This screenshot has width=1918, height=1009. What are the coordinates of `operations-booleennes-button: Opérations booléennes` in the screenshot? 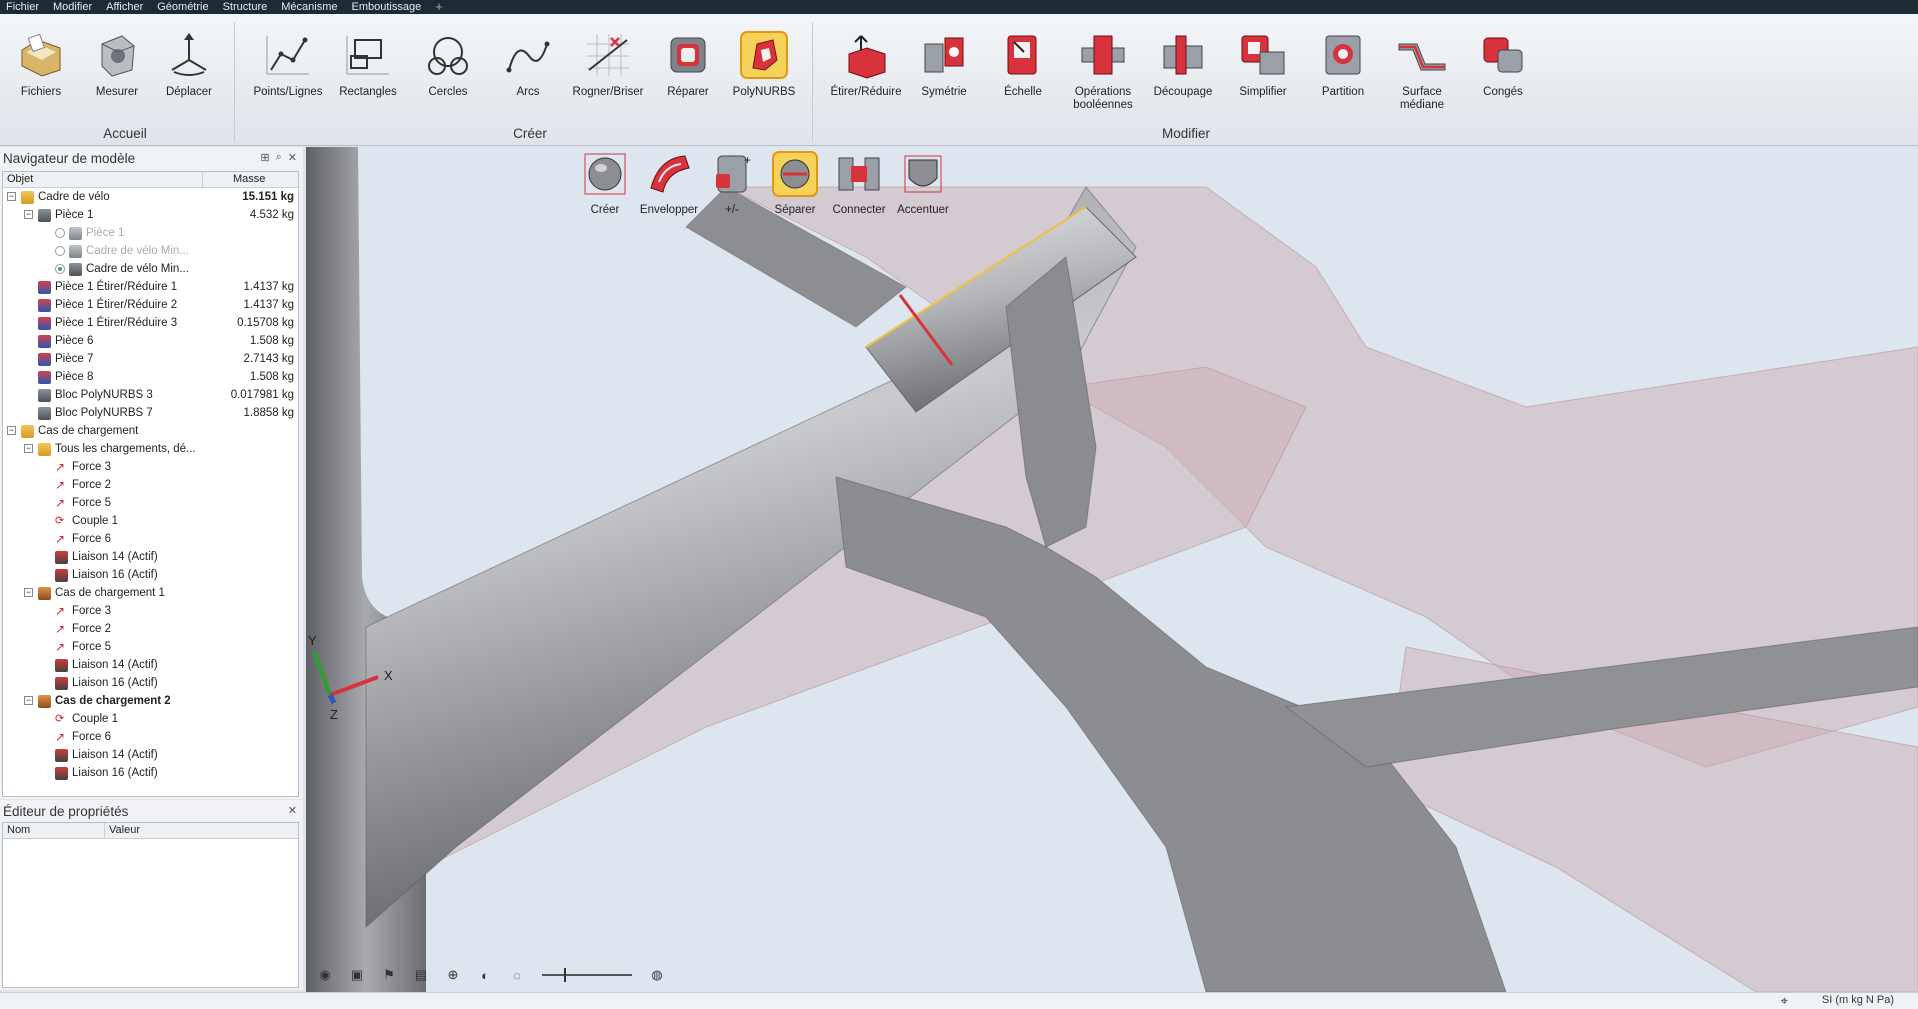 It's located at (1103, 71).